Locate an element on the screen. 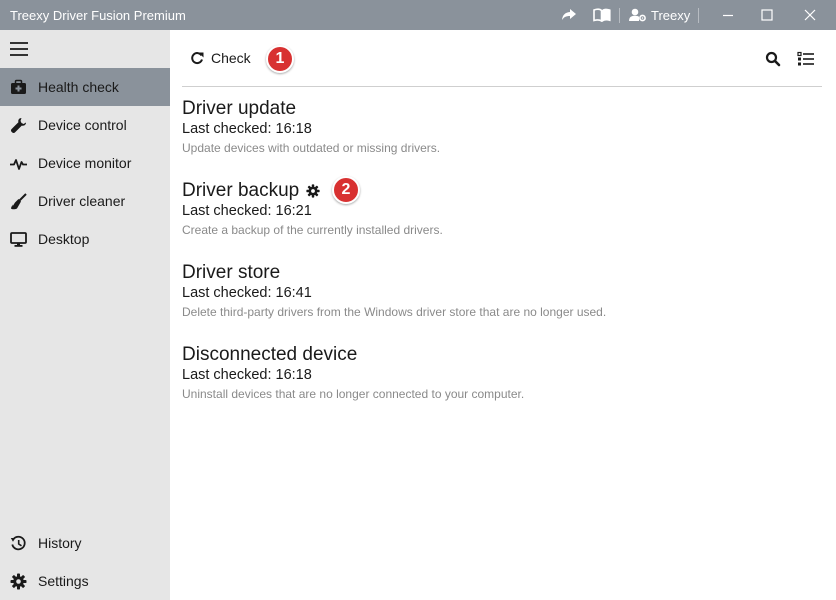  refresh-icon is located at coordinates (197, 58).